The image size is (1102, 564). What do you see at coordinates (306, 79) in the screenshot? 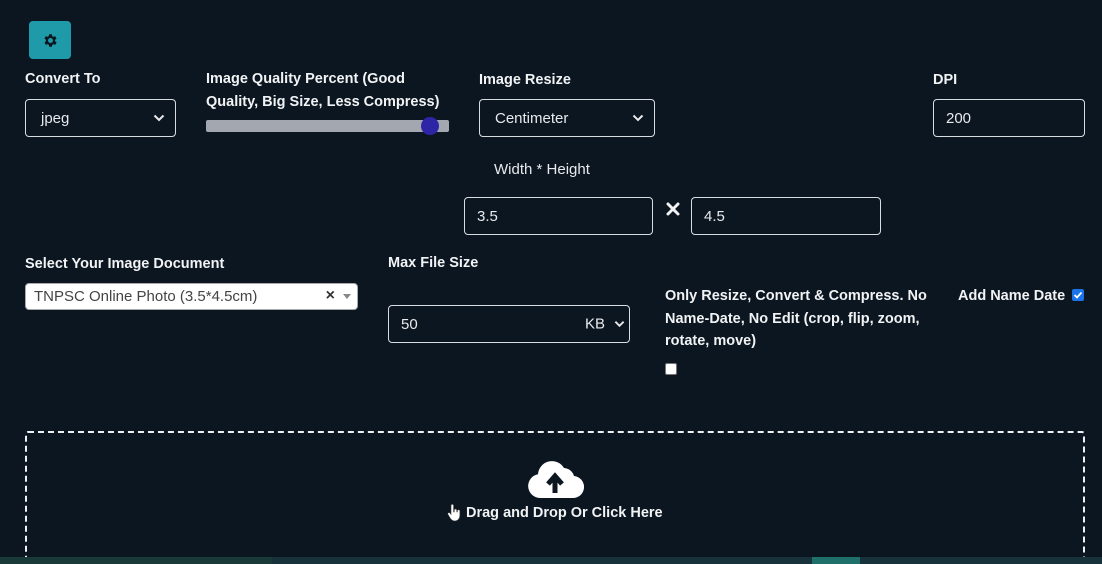
I see `quality-label-line1: Image Quality Percent (Good` at bounding box center [306, 79].